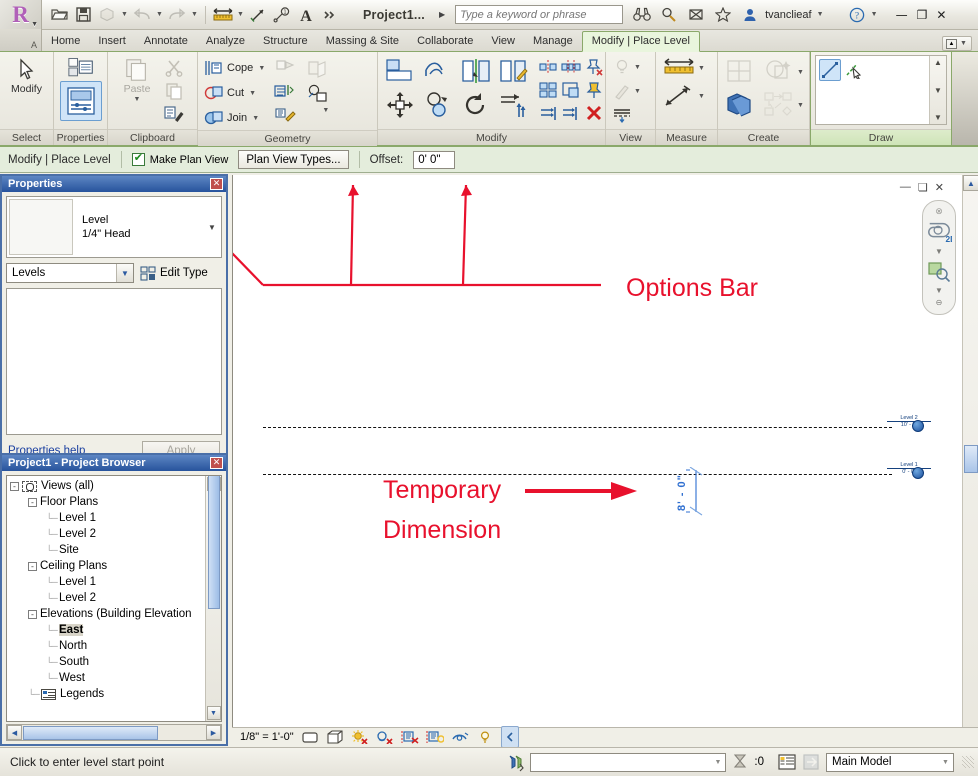 This screenshot has width=978, height=776. What do you see at coordinates (360, 737) in the screenshot?
I see `sun-path-icon` at bounding box center [360, 737].